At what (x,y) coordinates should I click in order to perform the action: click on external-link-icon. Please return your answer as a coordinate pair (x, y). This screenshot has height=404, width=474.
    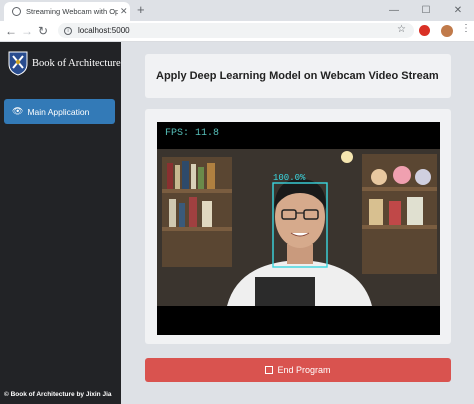
    Looking at the image, I should click on (269, 370).